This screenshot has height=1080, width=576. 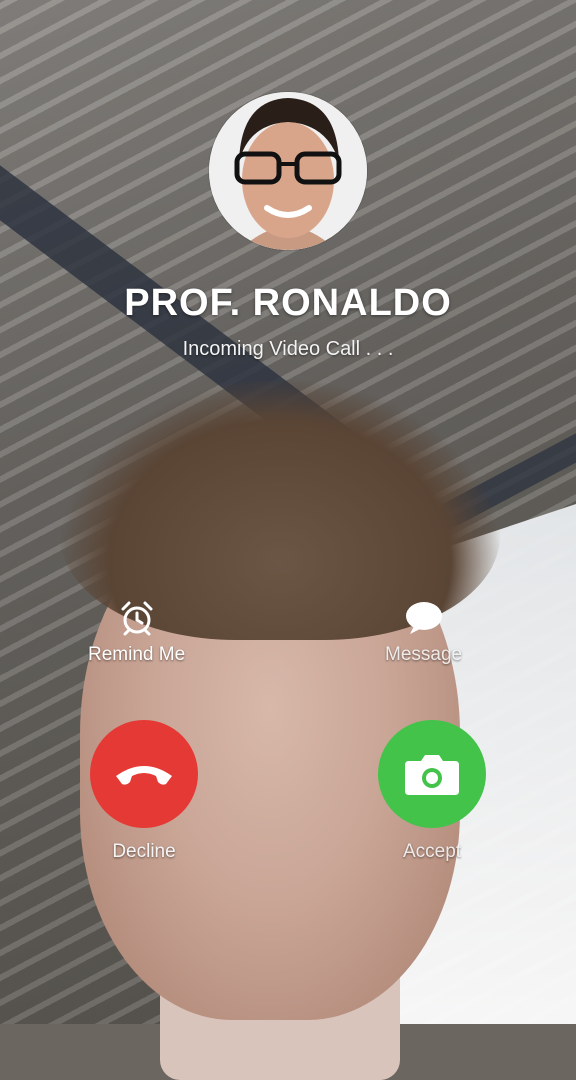 What do you see at coordinates (144, 851) in the screenshot?
I see `decline-label: Decline` at bounding box center [144, 851].